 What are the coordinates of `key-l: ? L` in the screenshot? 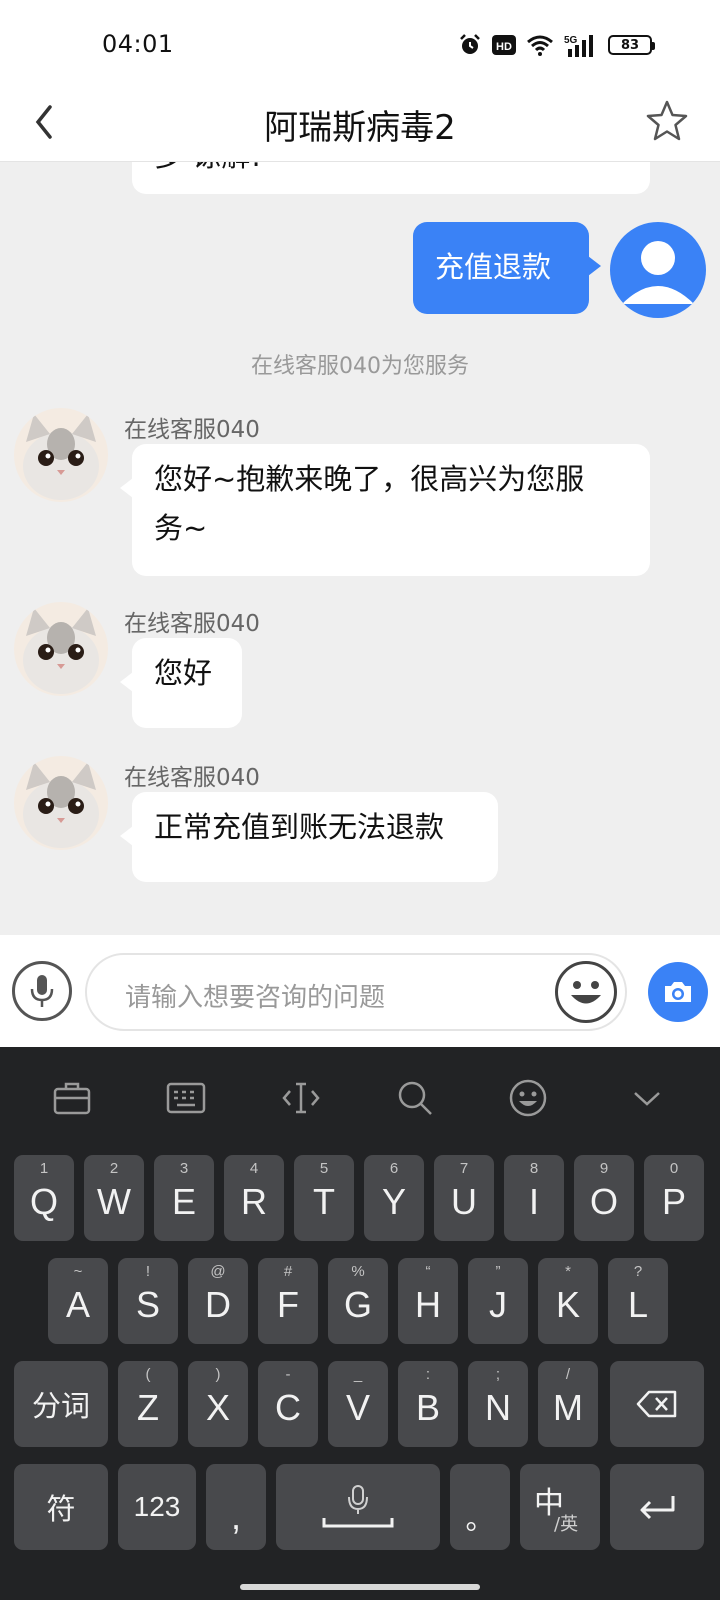 It's located at (638, 1301).